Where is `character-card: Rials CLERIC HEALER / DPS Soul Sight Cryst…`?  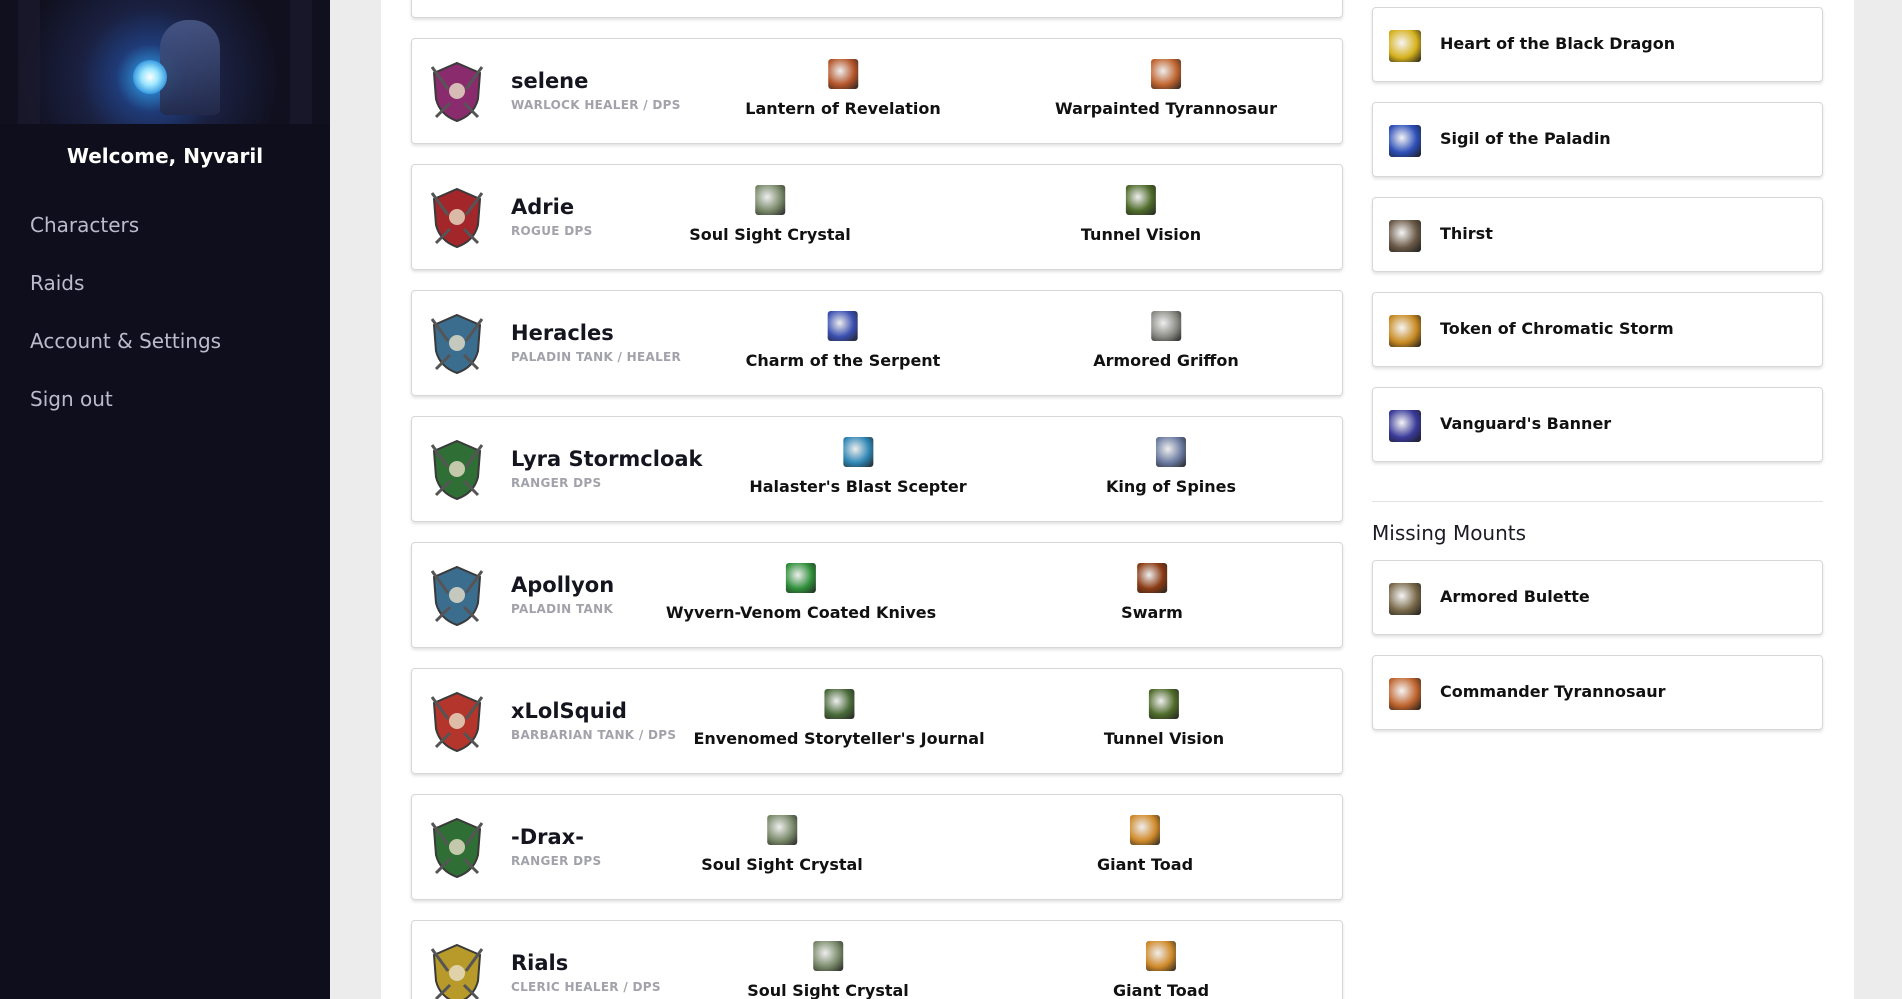 character-card: Rials CLERIC HEALER / DPS Soul Sight Cryst… is located at coordinates (877, 959).